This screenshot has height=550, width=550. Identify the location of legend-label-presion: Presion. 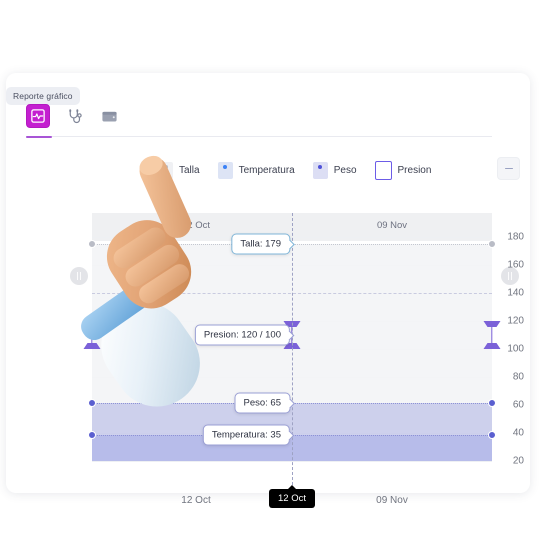
(414, 170).